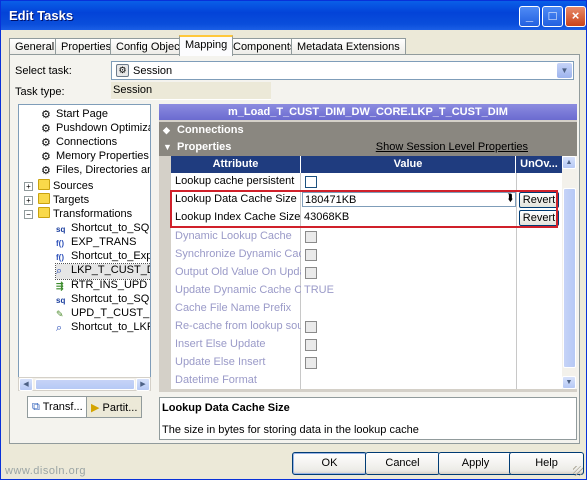 Image resolution: width=587 pixels, height=480 pixels. Describe the element at coordinates (95, 129) in the screenshot. I see `tree-item-pushdown: ⚙Pushdown Optimization` at that location.